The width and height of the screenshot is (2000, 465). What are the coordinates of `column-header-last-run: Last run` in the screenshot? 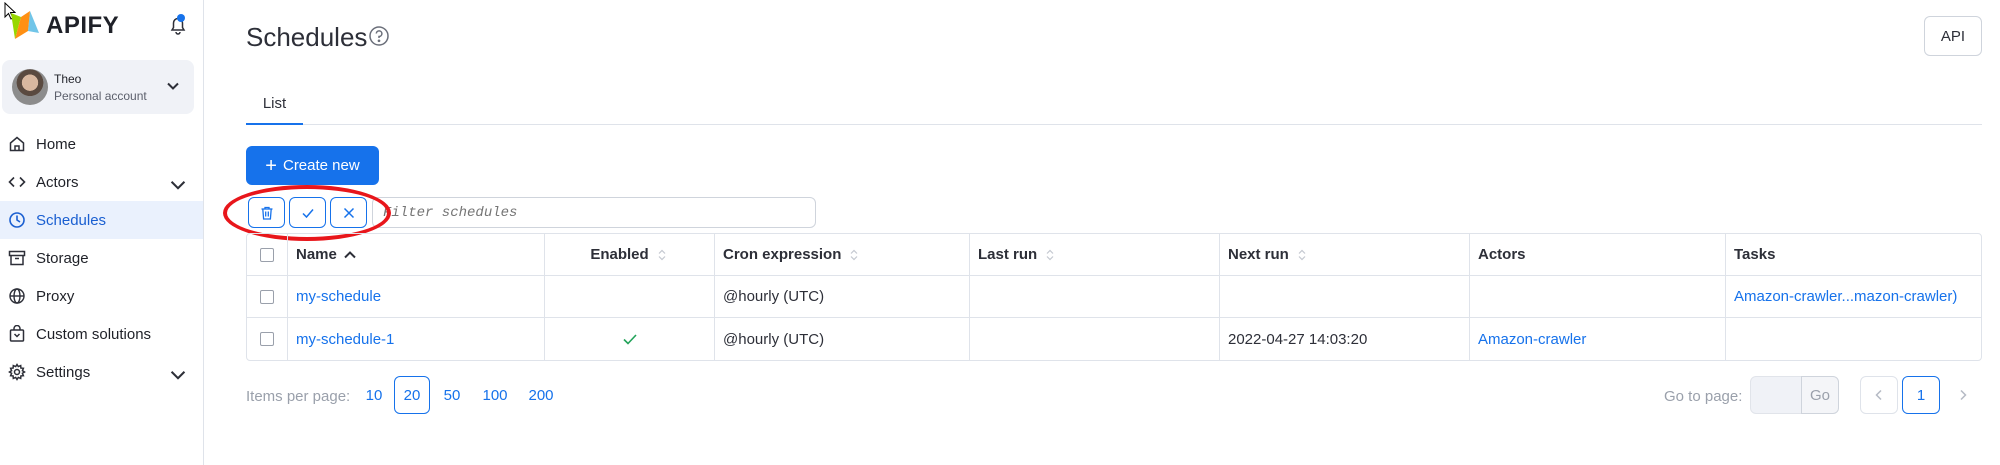 It's located at (1095, 254).